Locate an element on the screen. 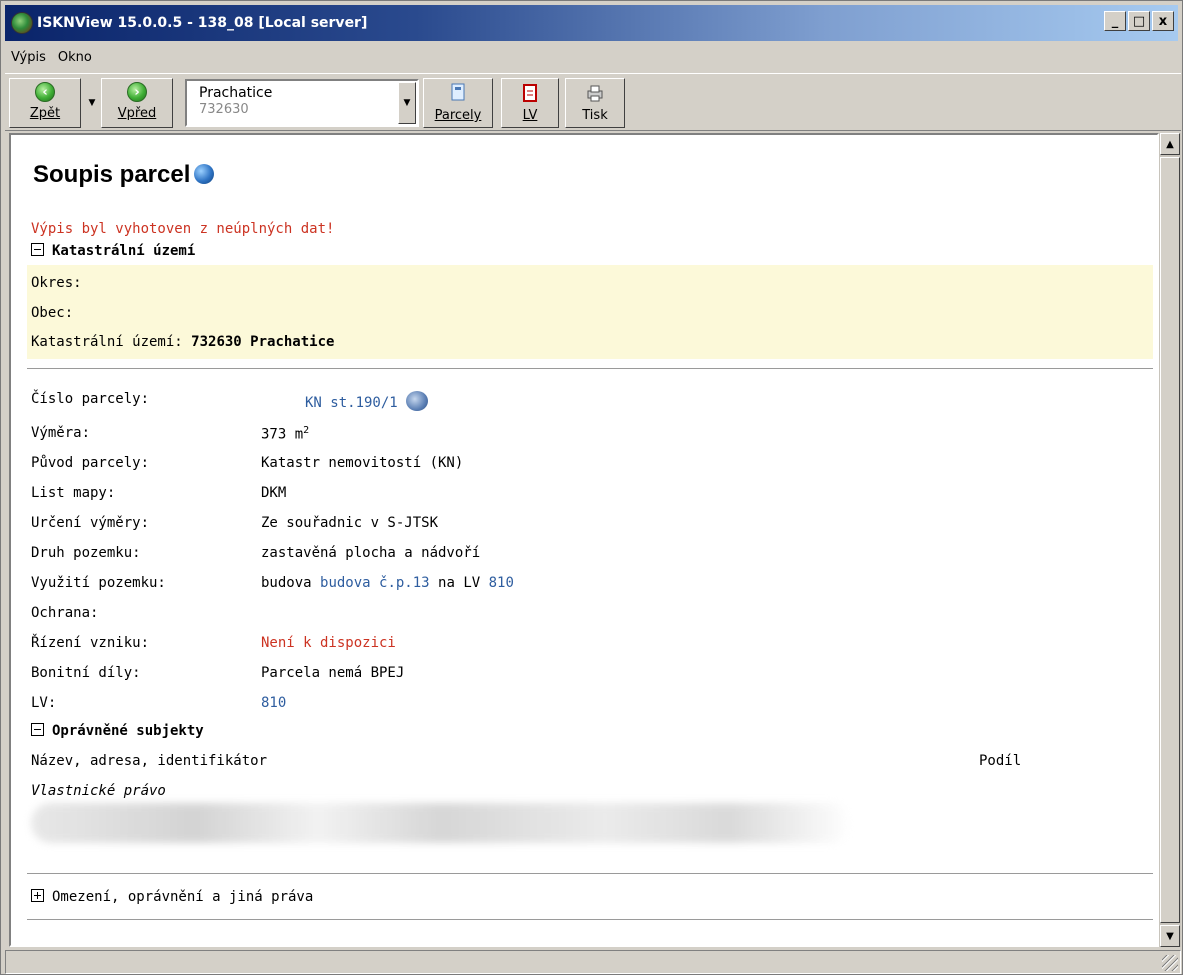 The width and height of the screenshot is (1197, 975). menu-vypis: Výpis is located at coordinates (28, 57).